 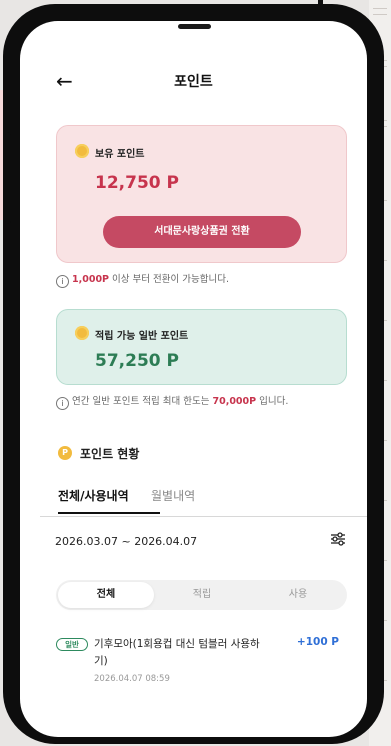 What do you see at coordinates (137, 361) in the screenshot?
I see `accumulable-points-amount: 57,250 P` at bounding box center [137, 361].